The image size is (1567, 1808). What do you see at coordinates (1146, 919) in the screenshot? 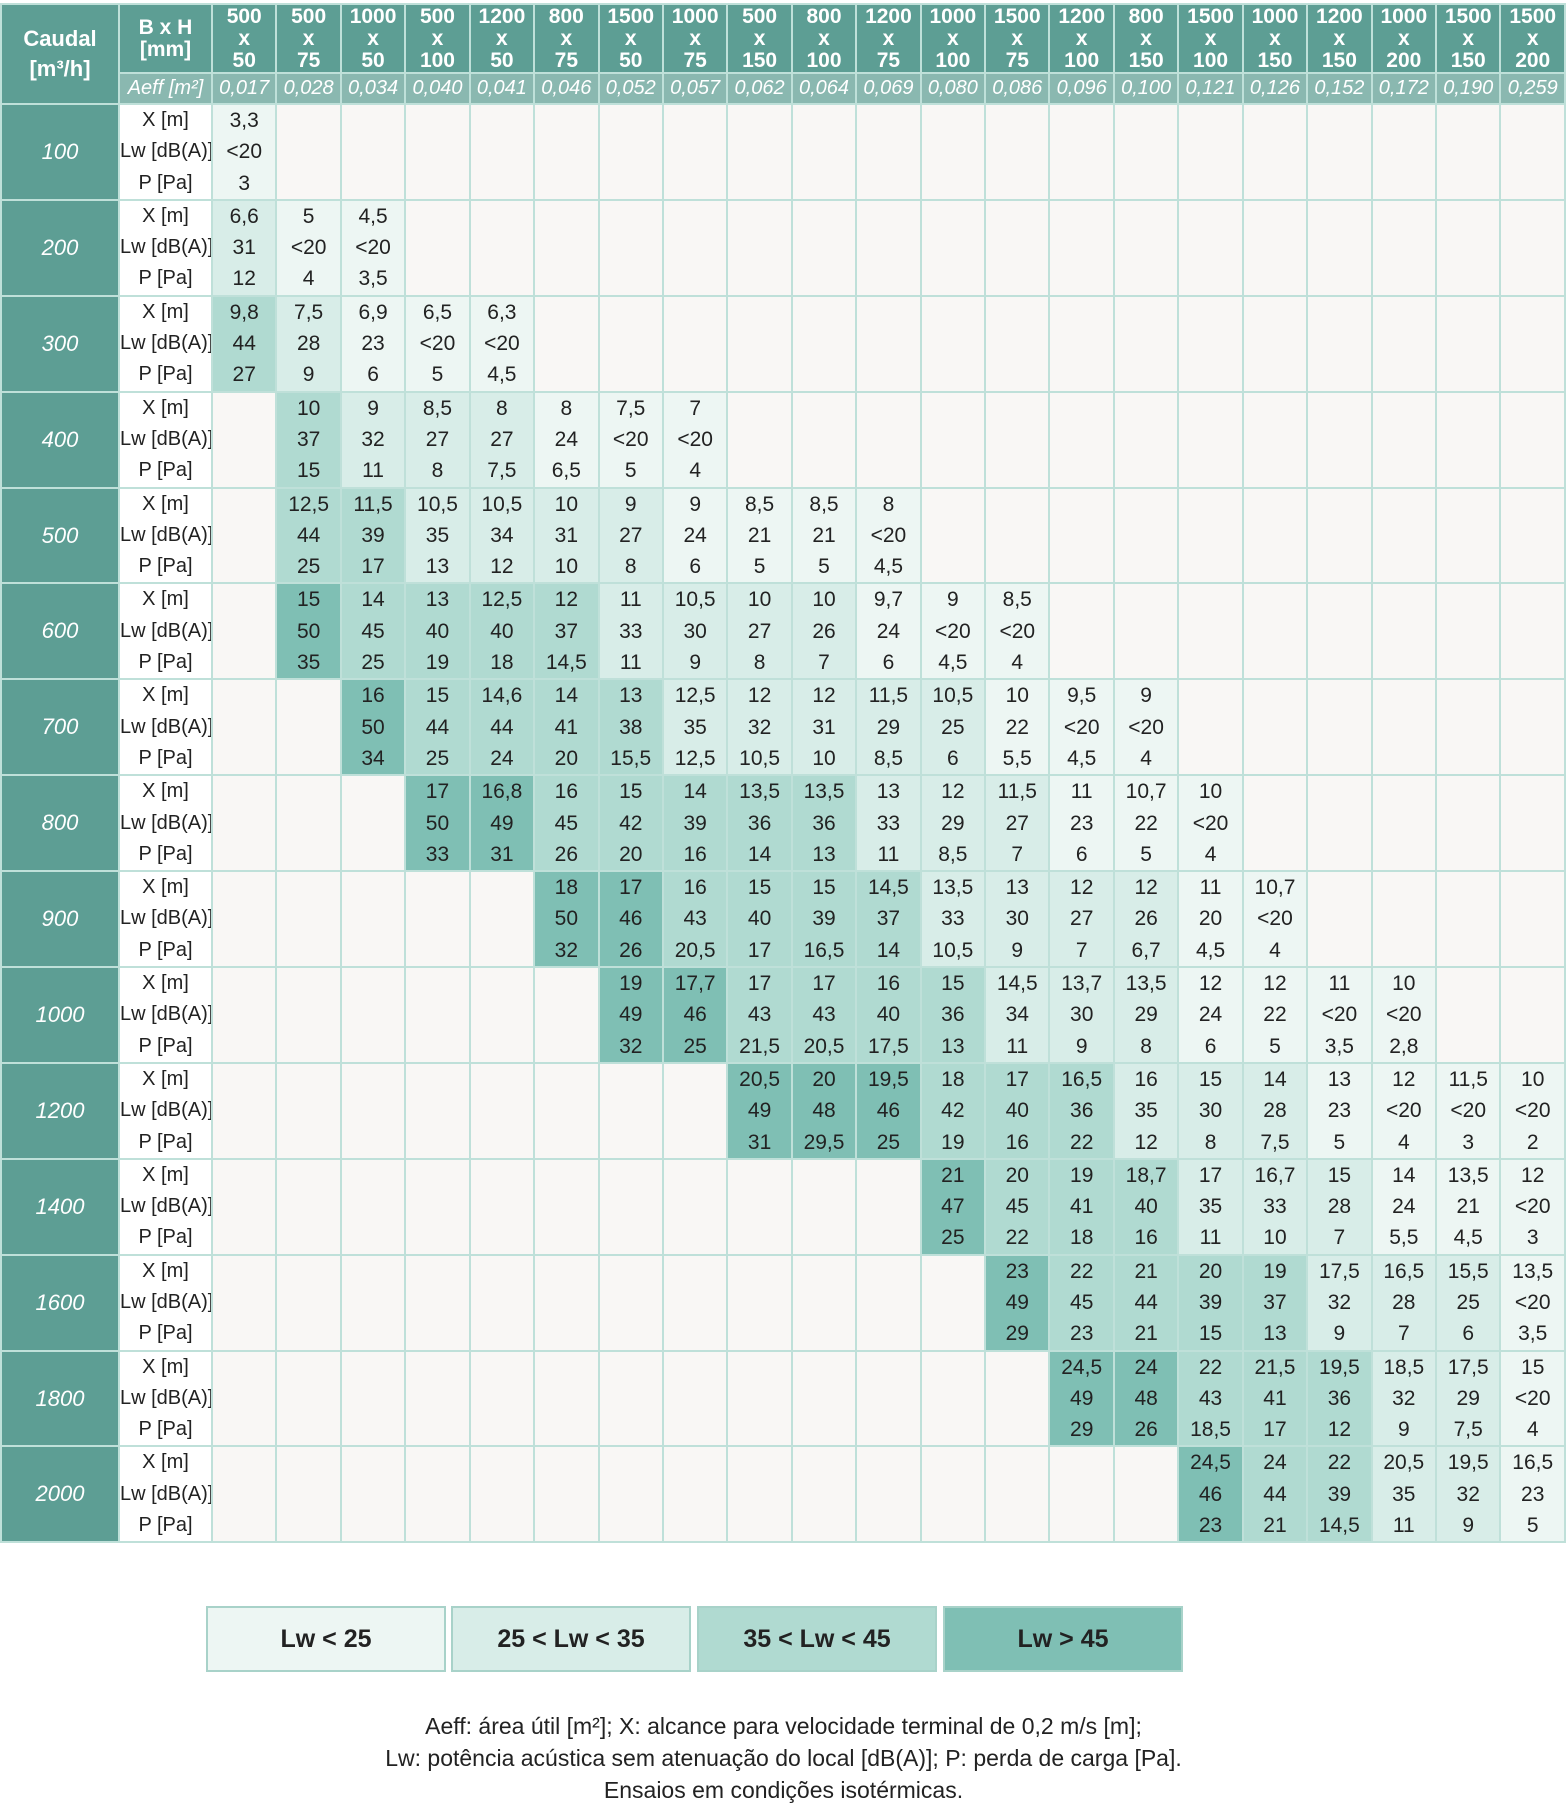
I see `data-cell: 12 26 6,7` at bounding box center [1146, 919].